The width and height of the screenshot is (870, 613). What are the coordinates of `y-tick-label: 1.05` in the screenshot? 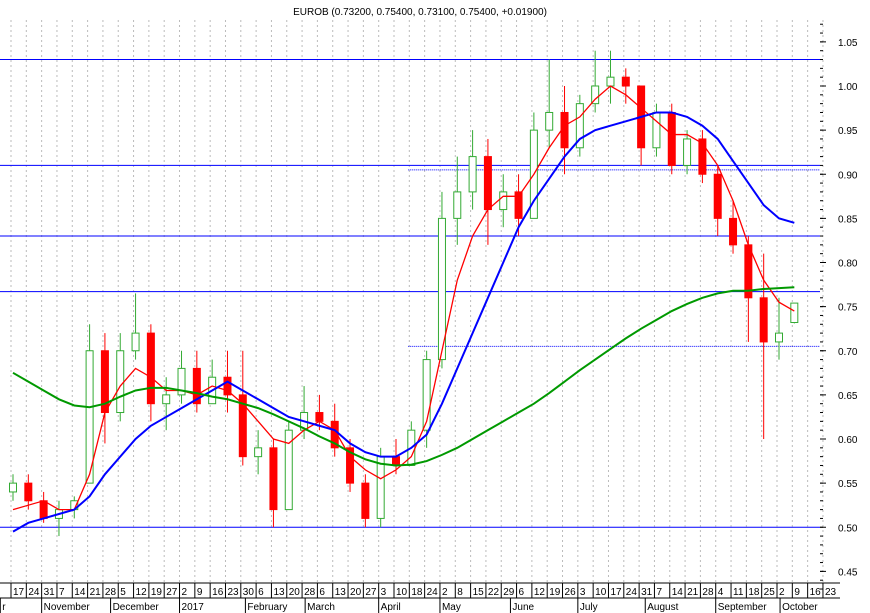 It's located at (848, 43).